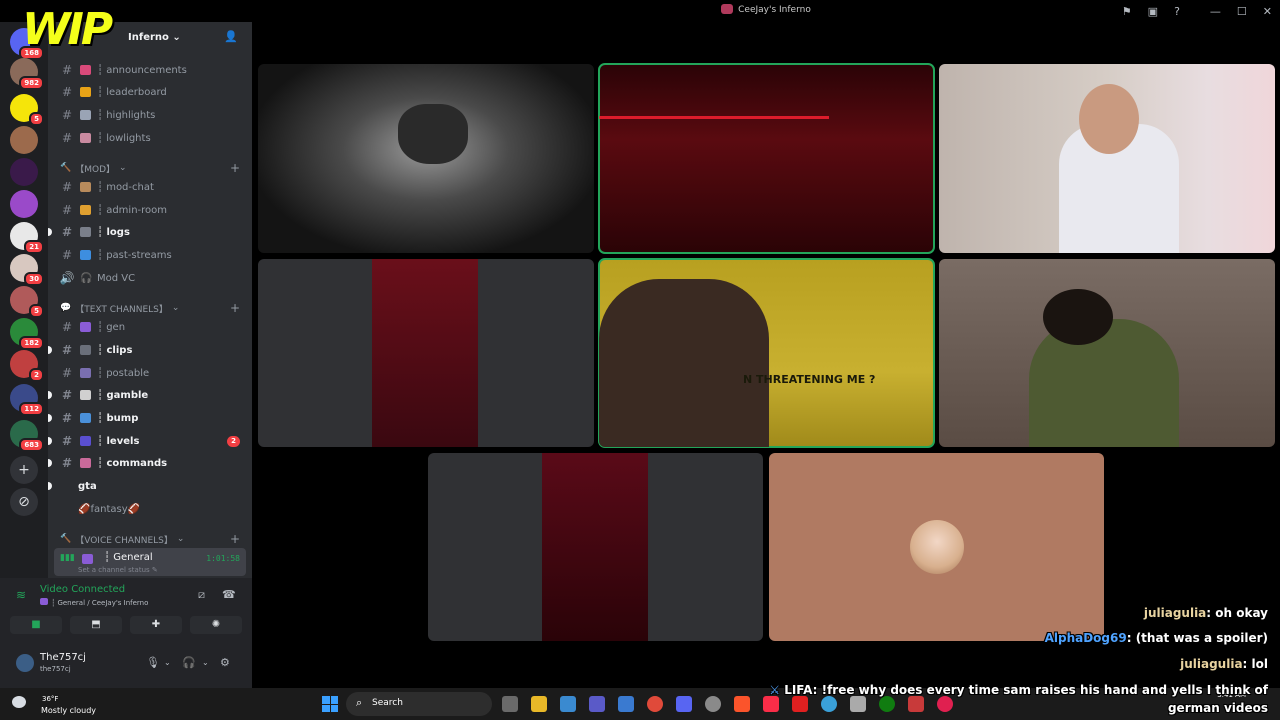 This screenshot has width=1280, height=720. What do you see at coordinates (150, 138) in the screenshot?
I see `channel-lowlights: # ┆ lowlights` at bounding box center [150, 138].